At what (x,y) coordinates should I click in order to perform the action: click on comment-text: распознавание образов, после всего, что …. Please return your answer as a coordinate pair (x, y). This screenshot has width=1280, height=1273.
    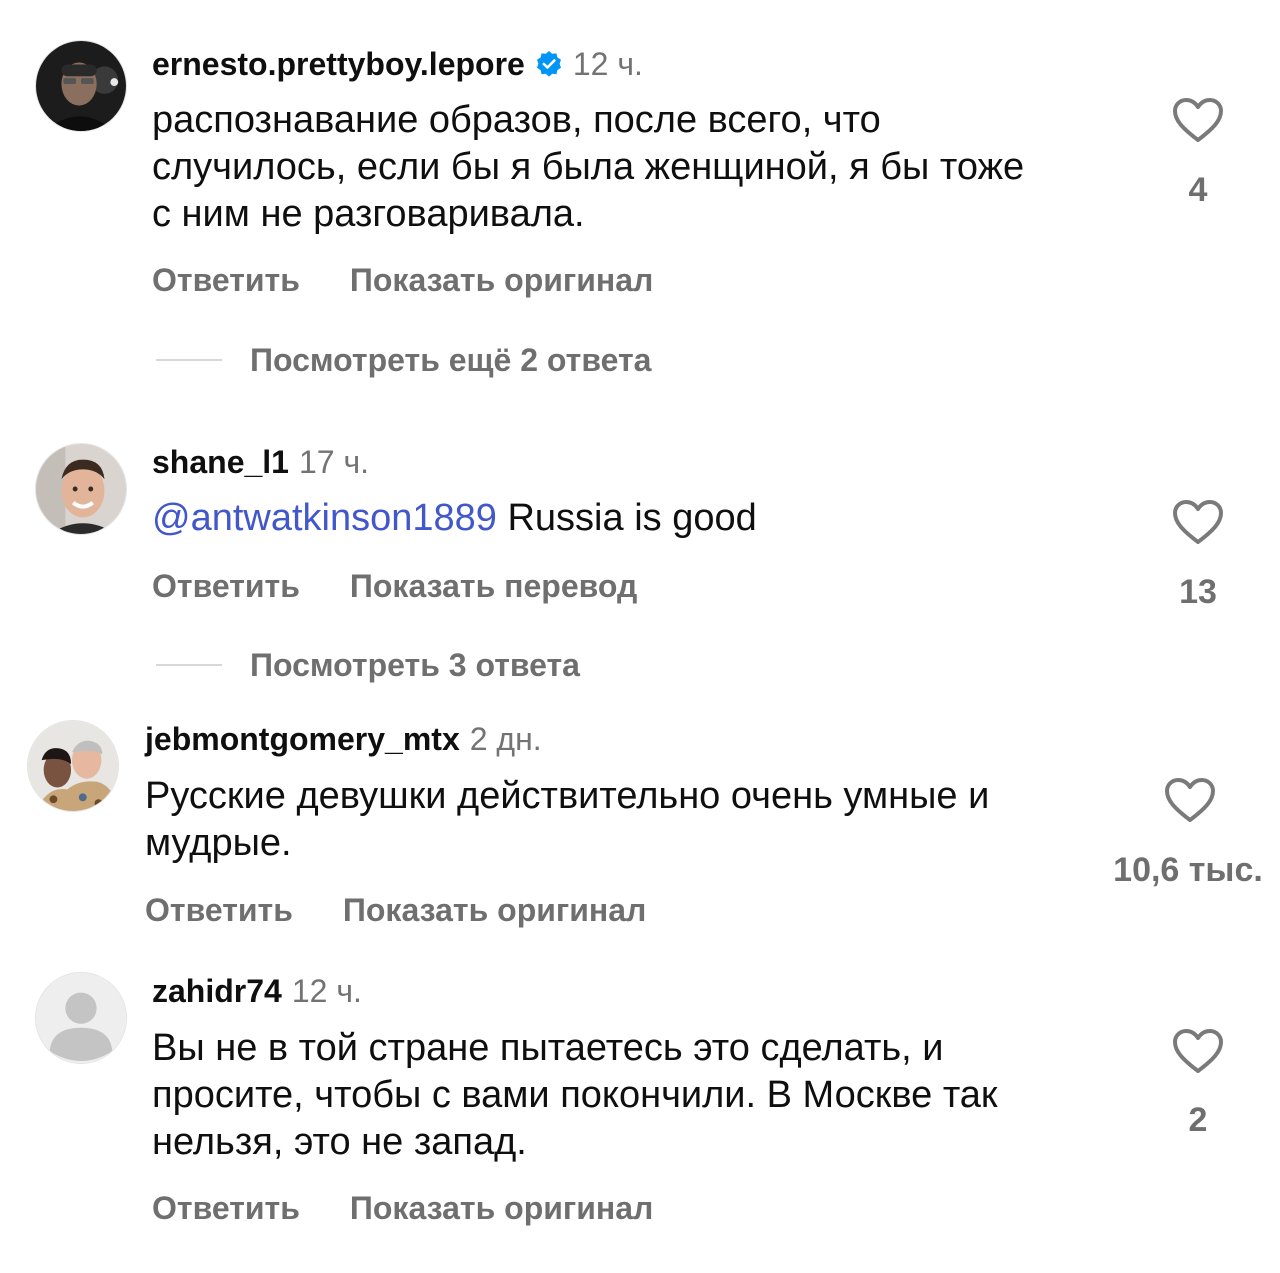
    Looking at the image, I should click on (588, 167).